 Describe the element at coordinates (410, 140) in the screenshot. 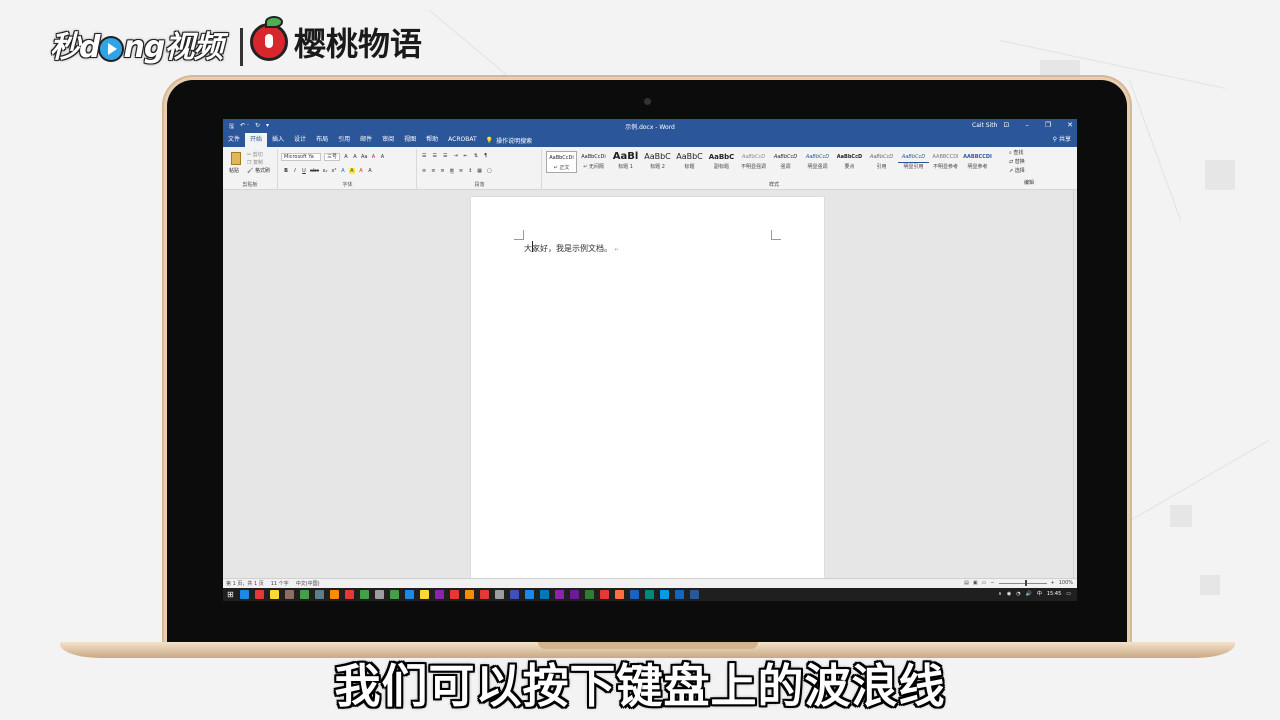

I see `tab-view: 视图` at that location.